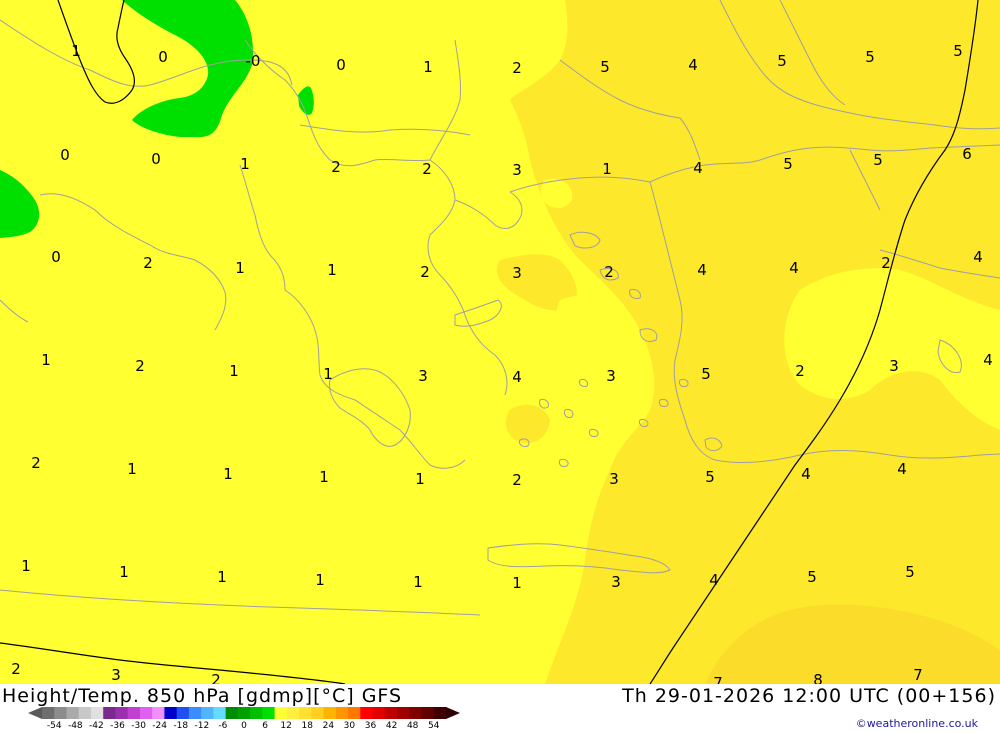 The width and height of the screenshot is (1000, 733). I want to click on colorbar, so click(244, 713).